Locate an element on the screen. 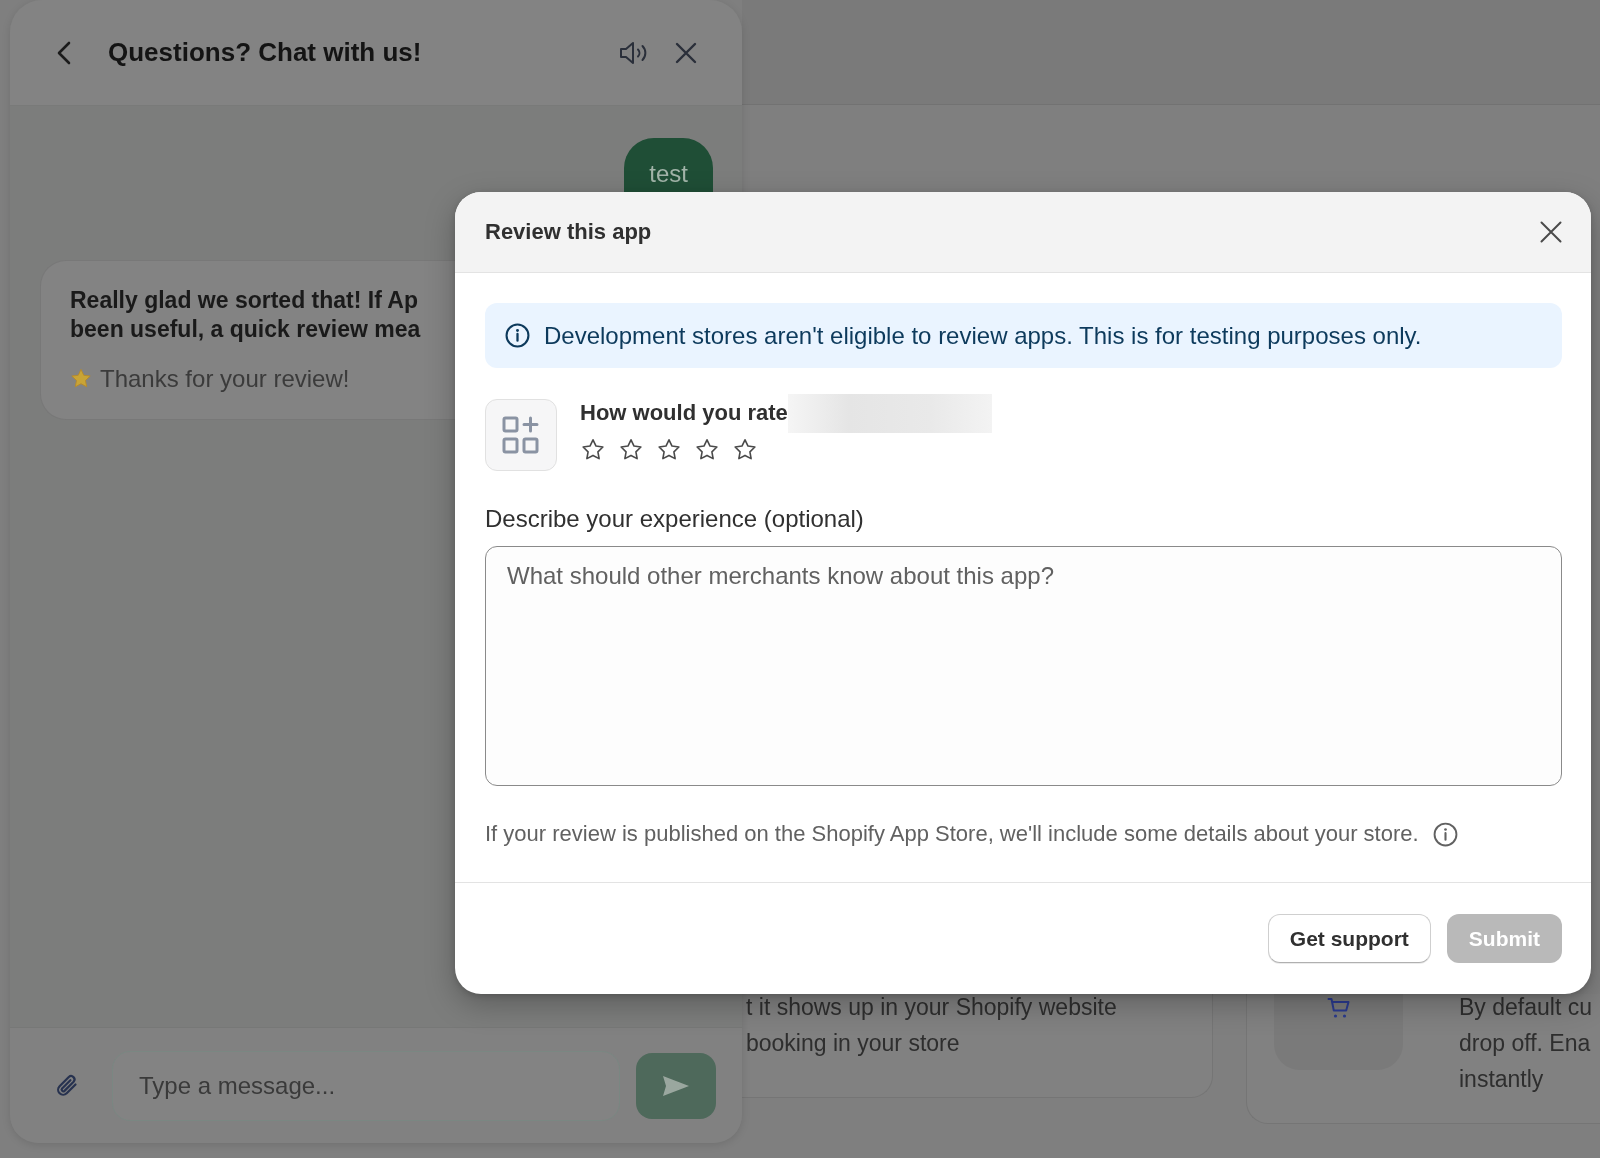 The width and height of the screenshot is (1600, 1158). chat-title: Questions? Chat with us! is located at coordinates (265, 52).